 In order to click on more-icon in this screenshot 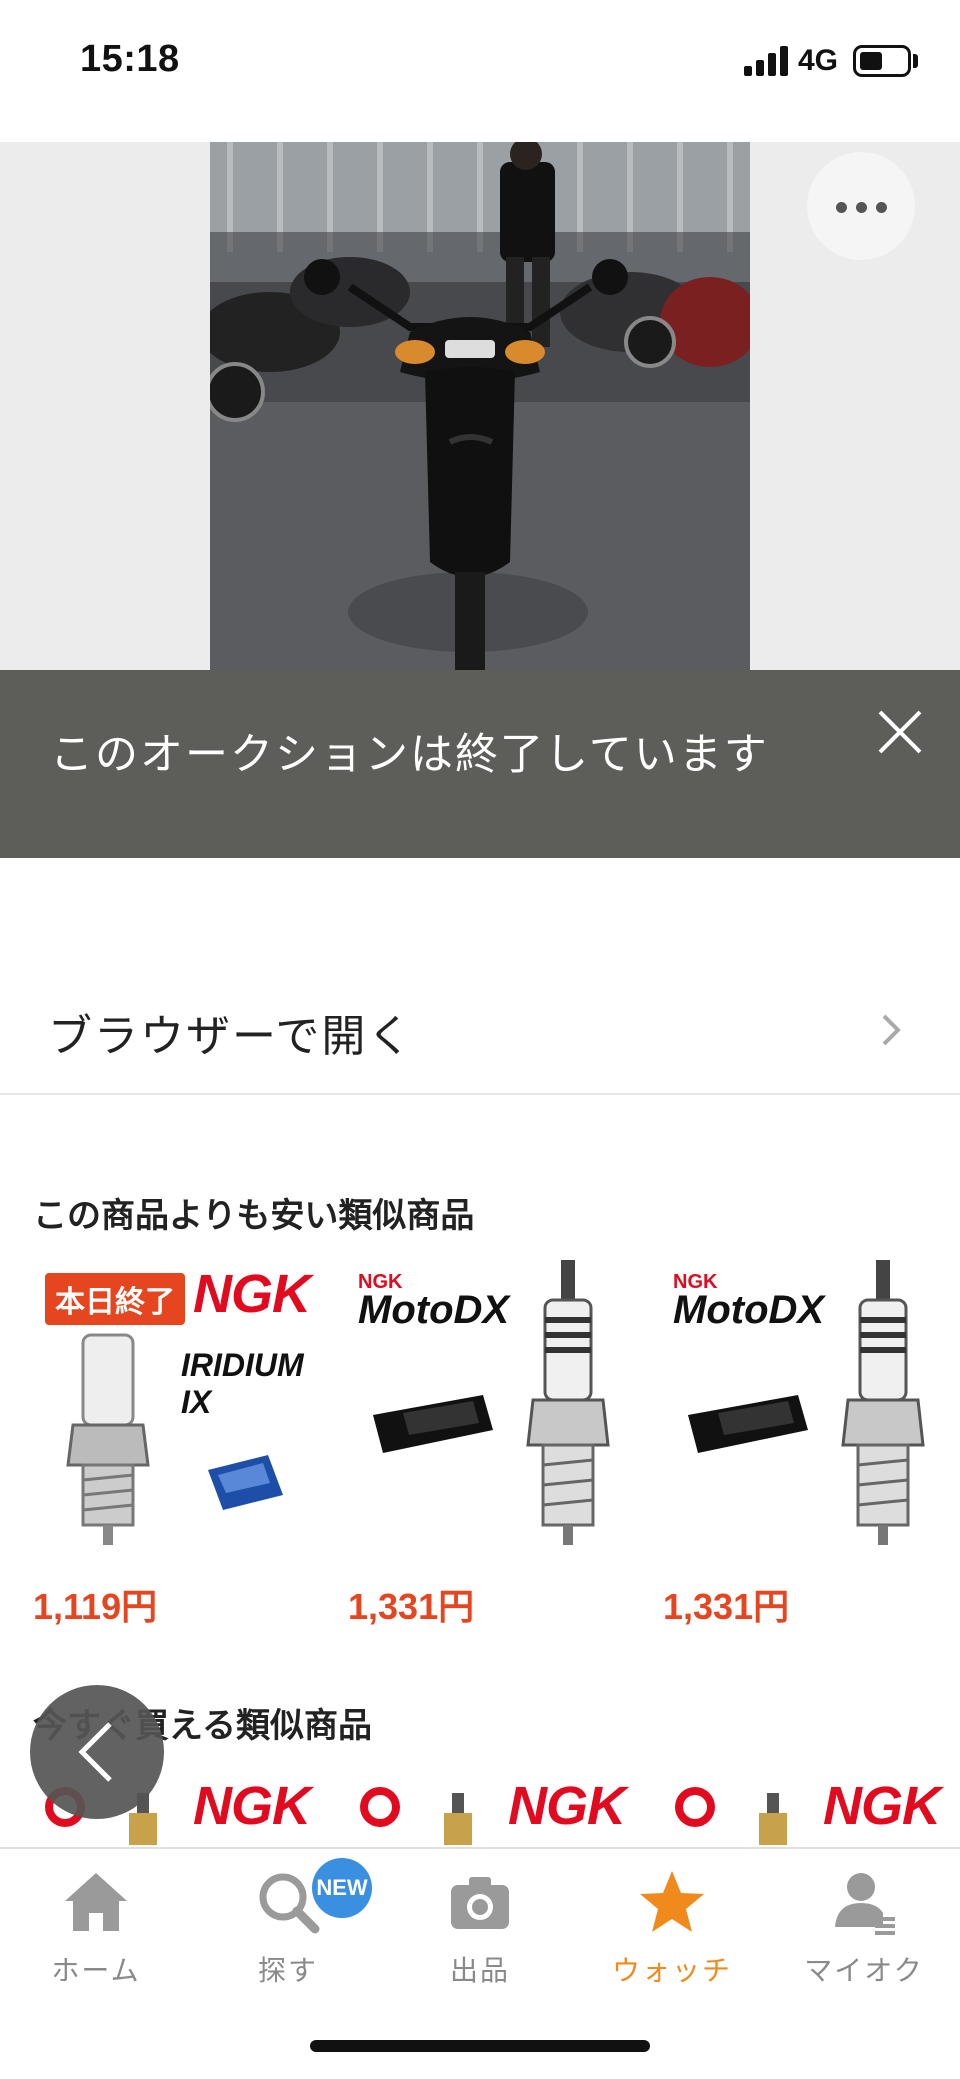, I will do `click(841, 207)`.